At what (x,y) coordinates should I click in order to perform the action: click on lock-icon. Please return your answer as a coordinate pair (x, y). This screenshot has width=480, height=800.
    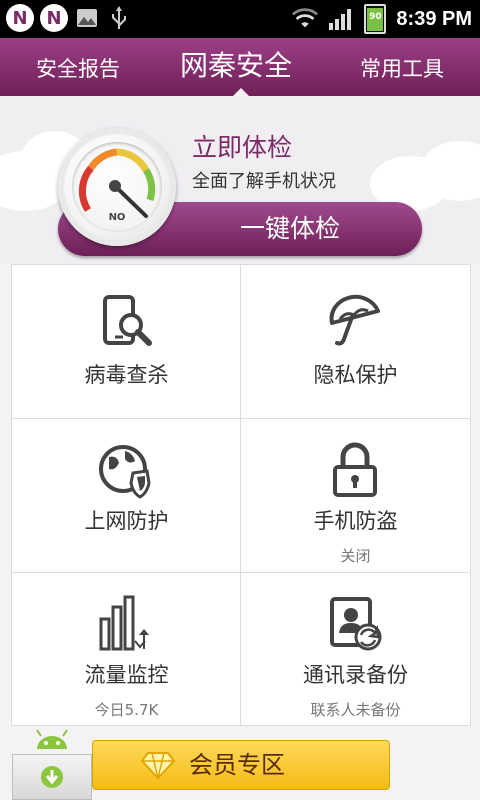
    Looking at the image, I should click on (355, 469).